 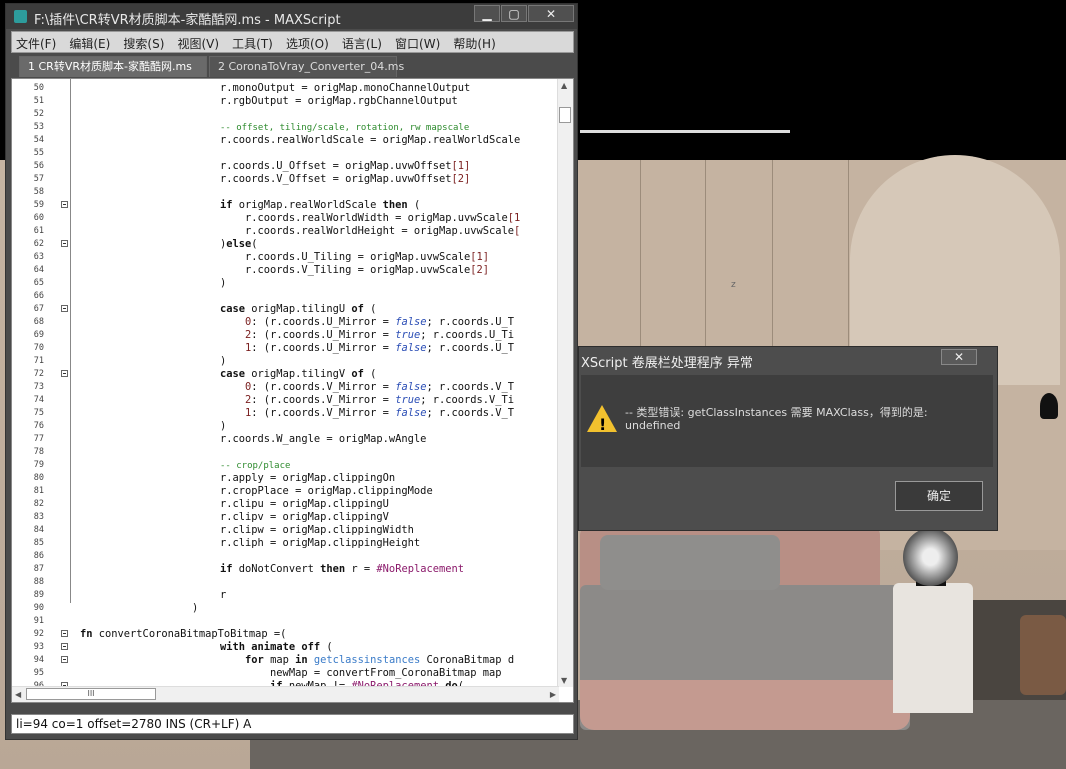 I want to click on code-text: r.coords.W_angle = origMap.wAngle, so click(x=323, y=439).